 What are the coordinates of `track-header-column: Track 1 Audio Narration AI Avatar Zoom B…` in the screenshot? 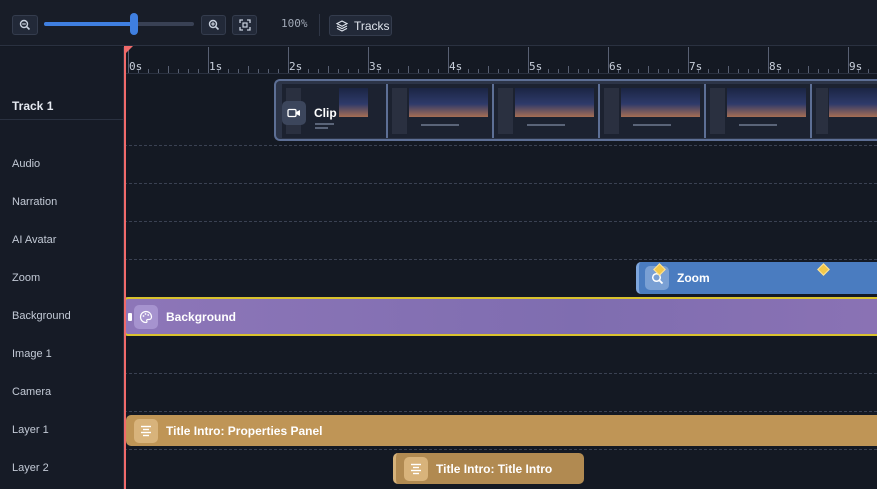 It's located at (62, 268).